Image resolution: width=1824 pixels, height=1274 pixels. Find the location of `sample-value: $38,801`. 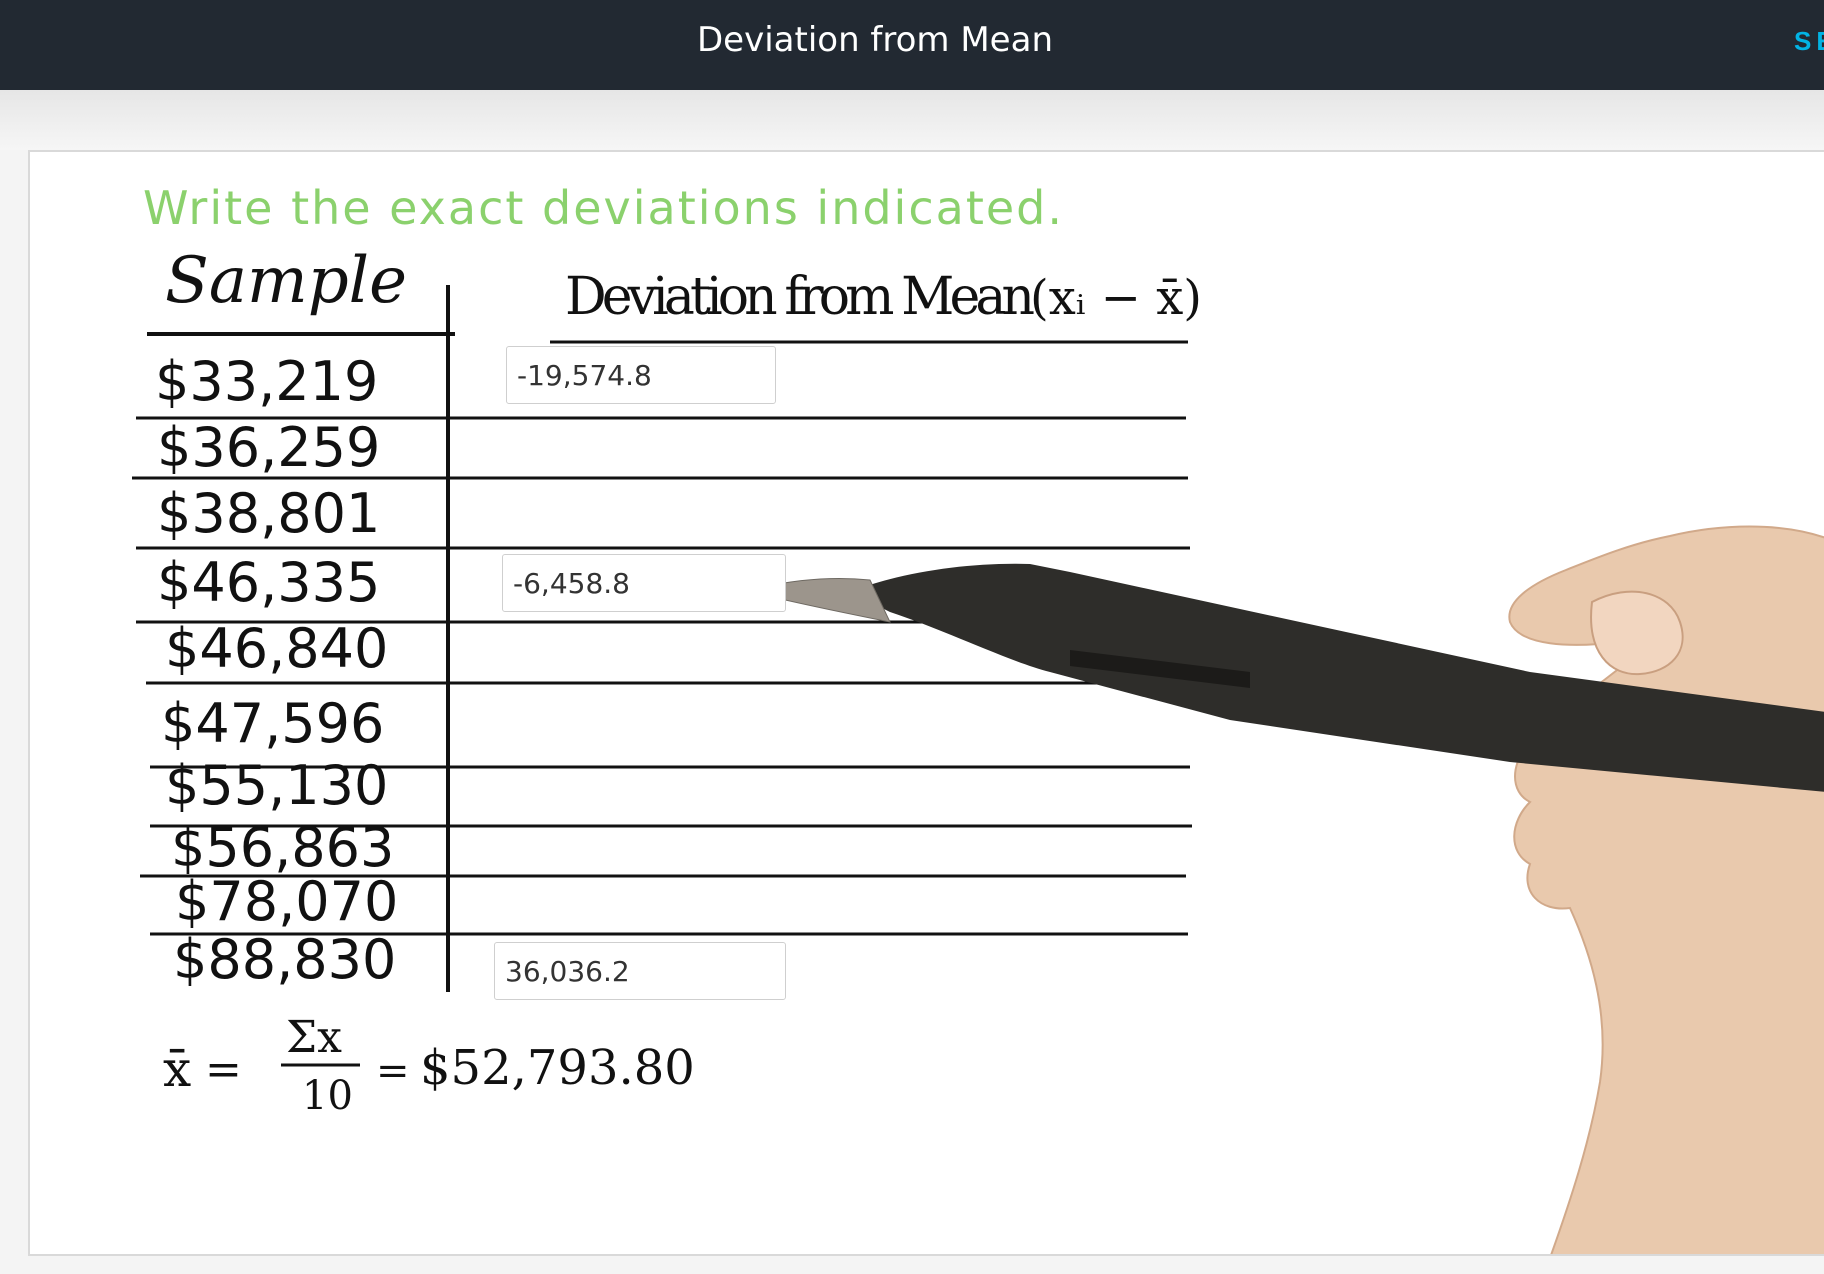

sample-value: $38,801 is located at coordinates (268, 513).